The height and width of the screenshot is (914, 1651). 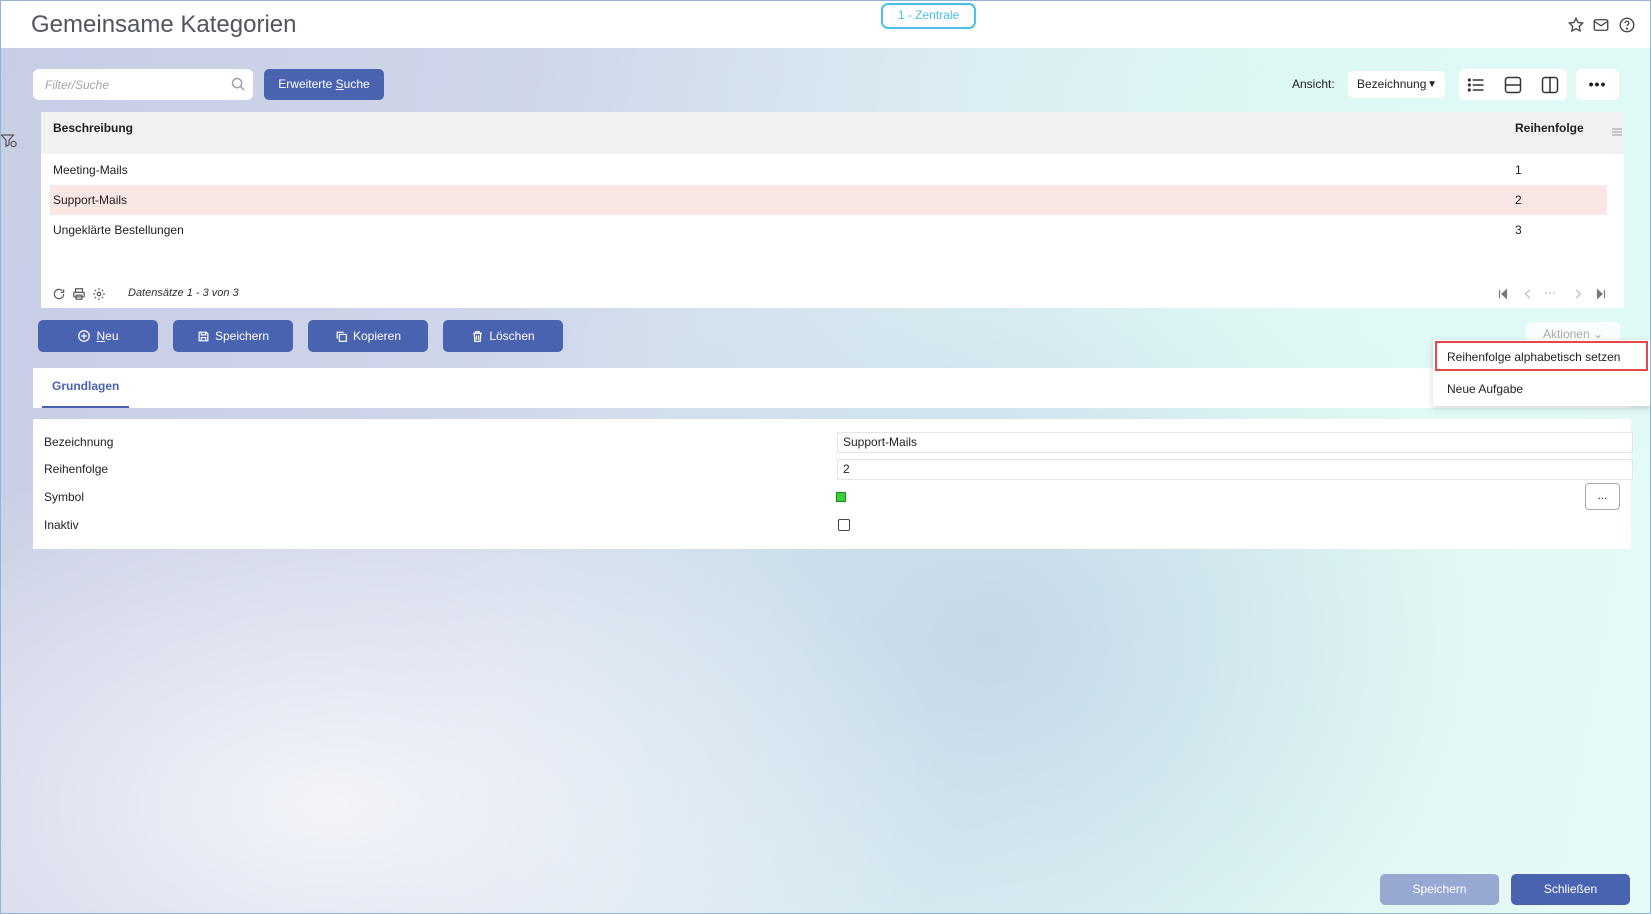 I want to click on settings-gear-icon, so click(x=99, y=294).